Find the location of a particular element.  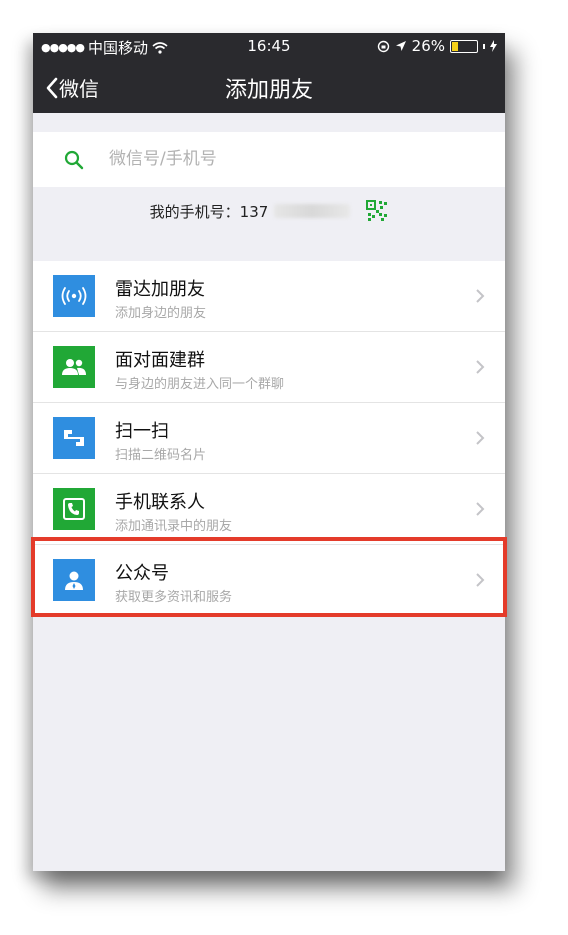

page-title: 添加朋友 is located at coordinates (268, 90).